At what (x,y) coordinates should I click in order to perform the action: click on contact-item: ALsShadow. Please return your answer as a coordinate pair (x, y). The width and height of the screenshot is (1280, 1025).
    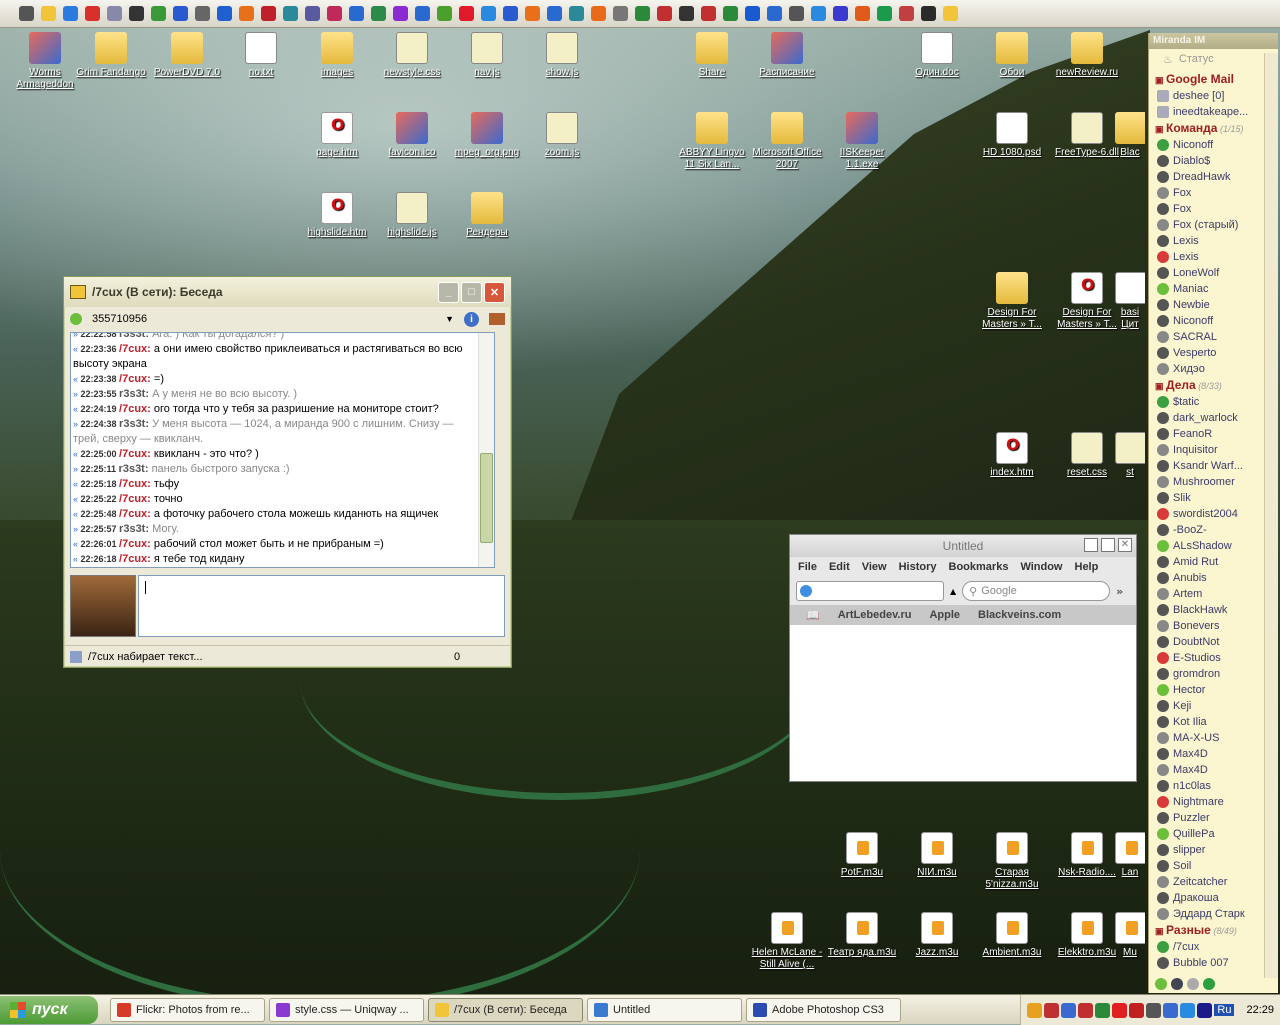
    Looking at the image, I should click on (1207, 546).